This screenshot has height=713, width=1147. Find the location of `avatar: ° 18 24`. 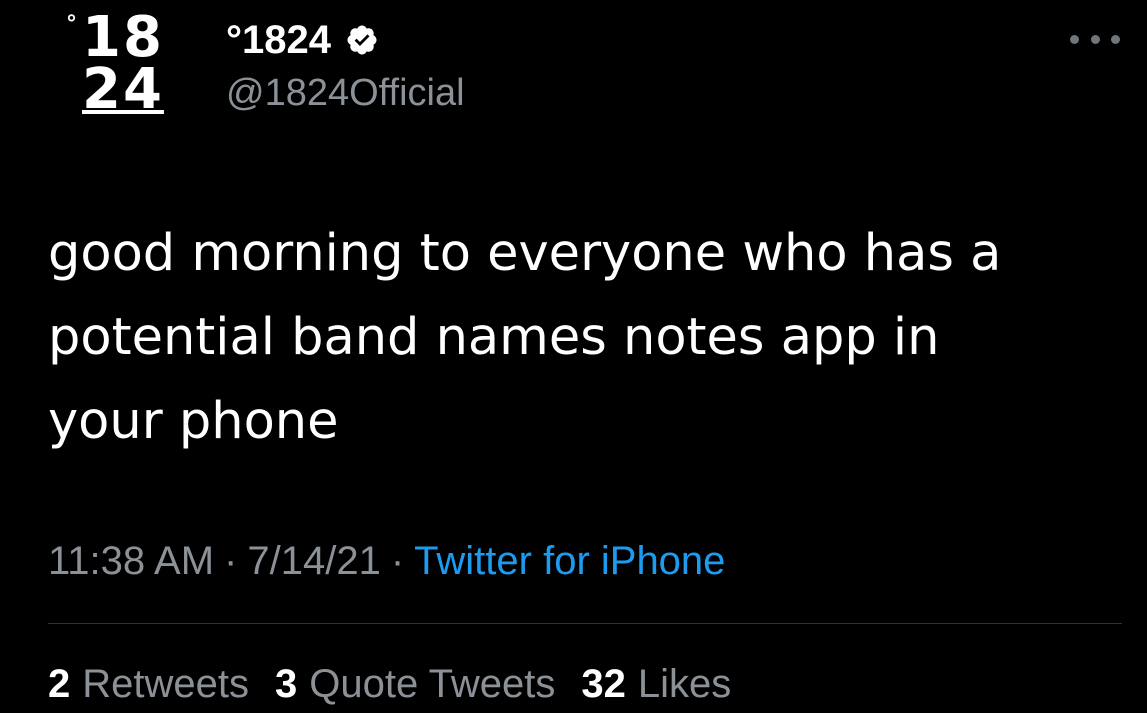

avatar: ° 18 24 is located at coordinates (113, 66).